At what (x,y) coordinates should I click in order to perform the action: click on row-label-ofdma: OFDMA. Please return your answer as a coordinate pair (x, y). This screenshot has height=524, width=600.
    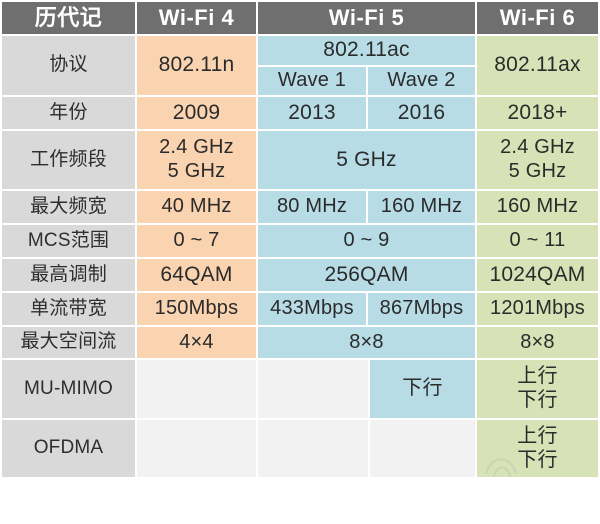
    Looking at the image, I should click on (68, 448).